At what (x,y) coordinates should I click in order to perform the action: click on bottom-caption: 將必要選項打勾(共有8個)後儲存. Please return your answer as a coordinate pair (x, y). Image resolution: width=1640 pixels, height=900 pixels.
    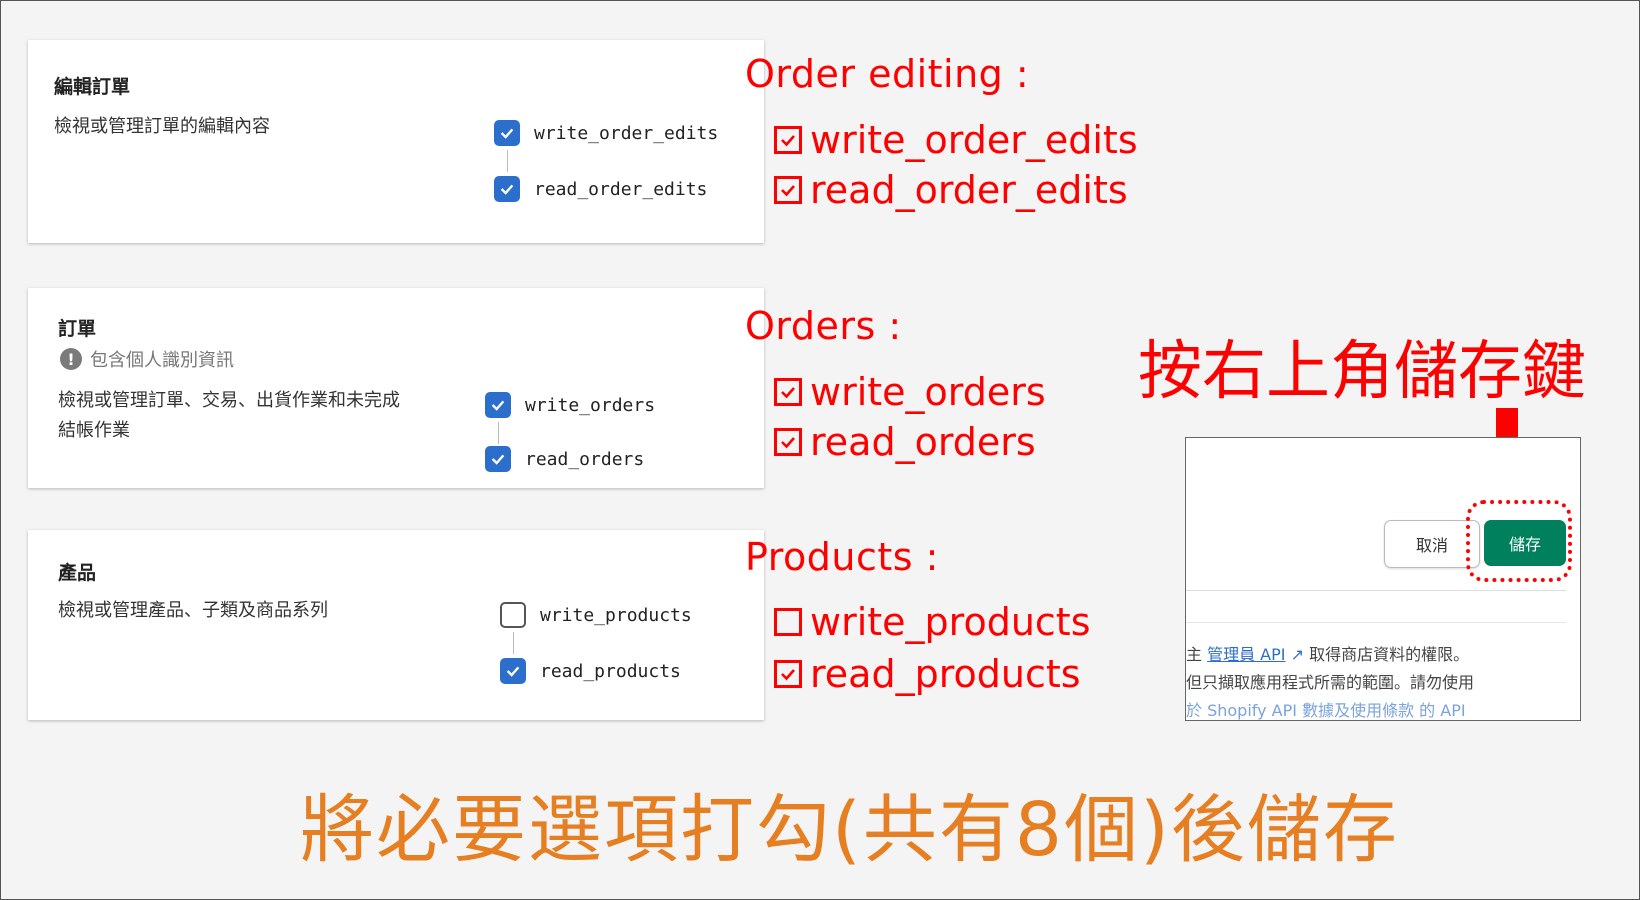
    Looking at the image, I should click on (849, 830).